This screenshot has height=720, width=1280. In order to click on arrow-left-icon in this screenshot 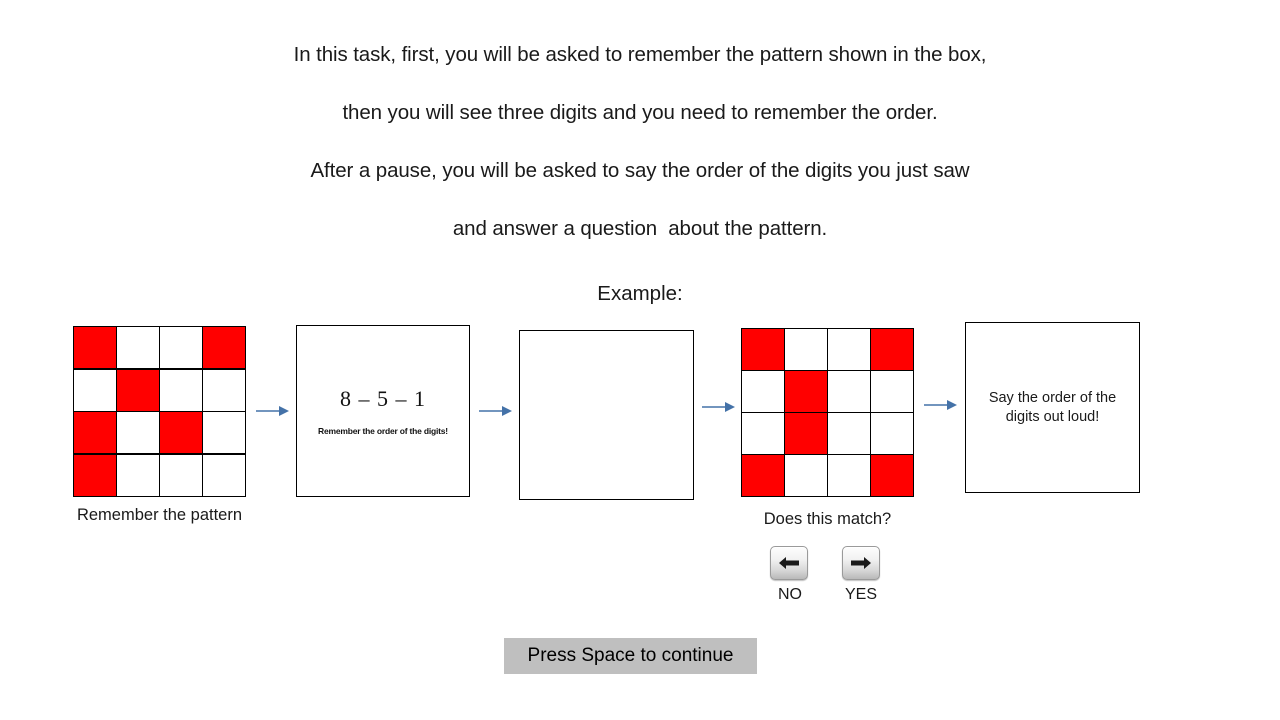, I will do `click(789, 563)`.